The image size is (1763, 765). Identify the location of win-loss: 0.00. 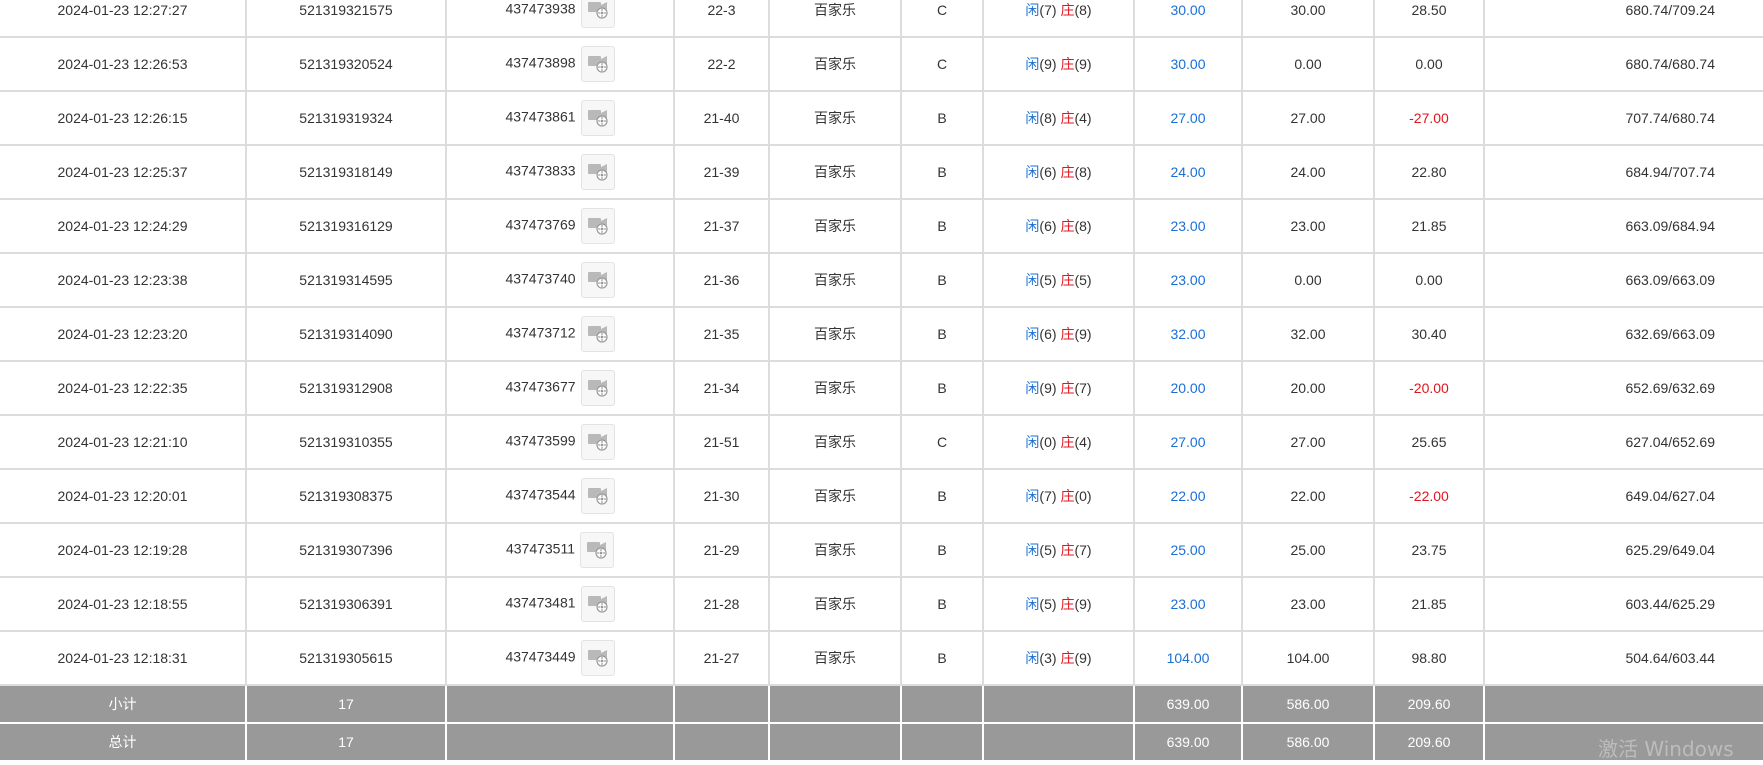
(1429, 280).